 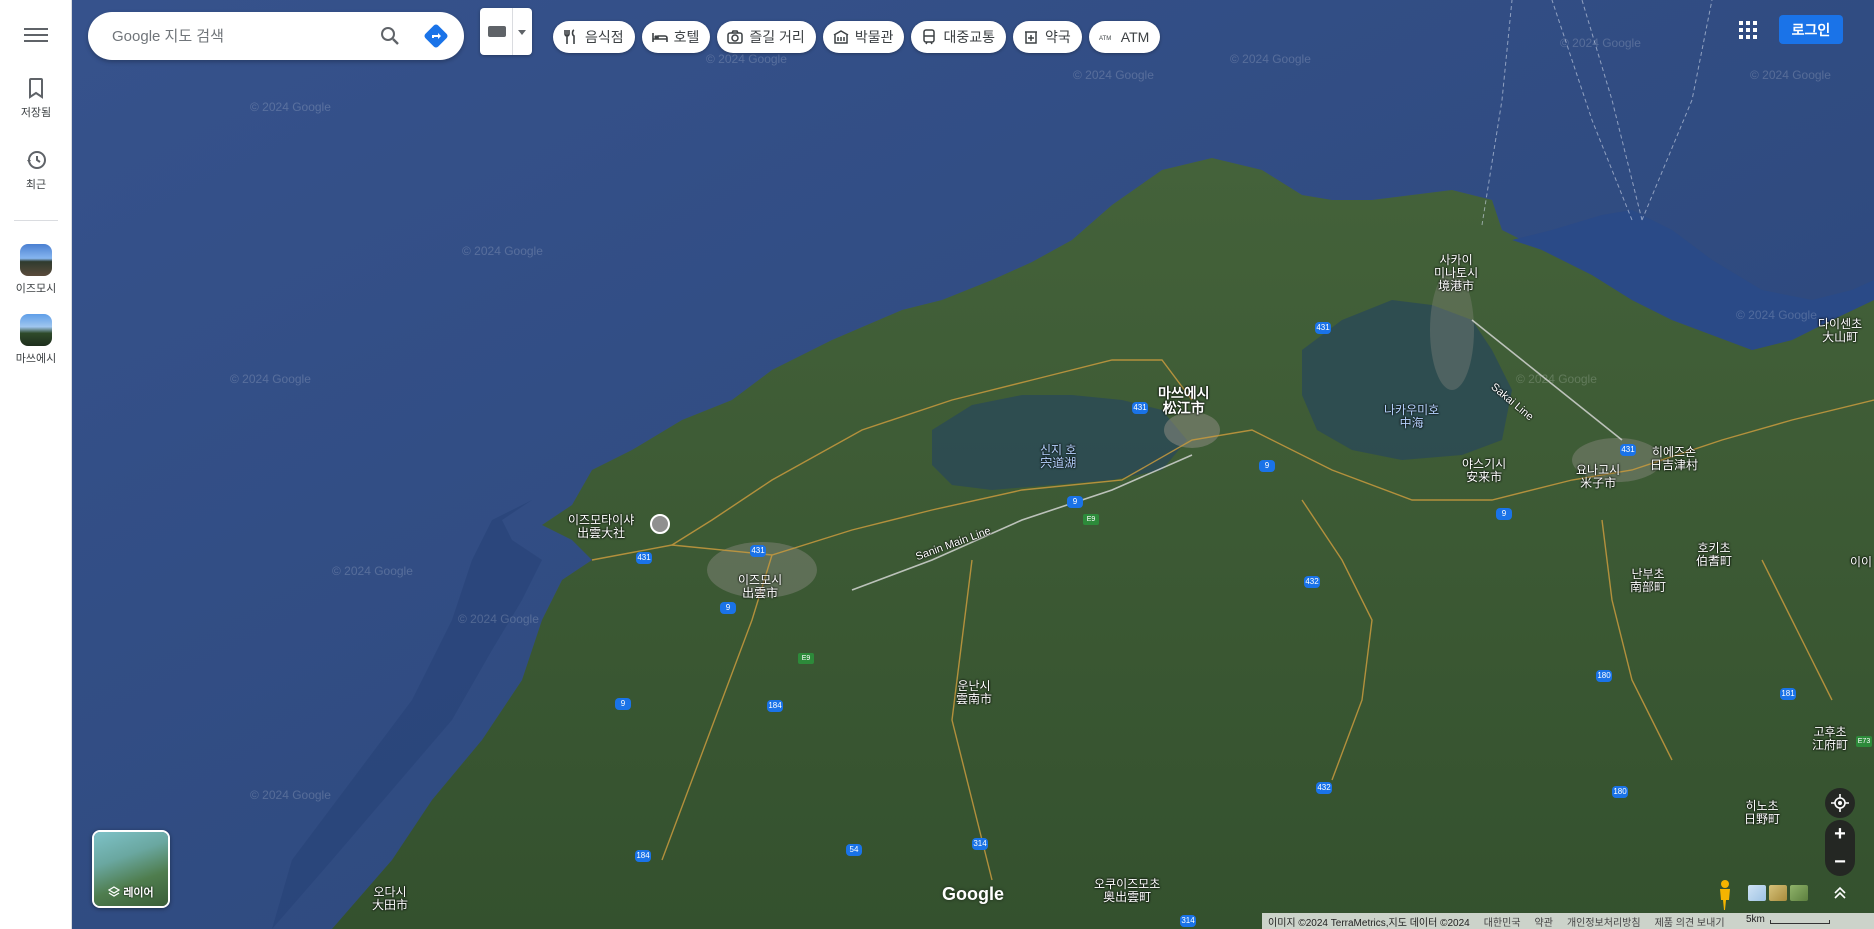 I want to click on directions-icon, so click(x=436, y=36).